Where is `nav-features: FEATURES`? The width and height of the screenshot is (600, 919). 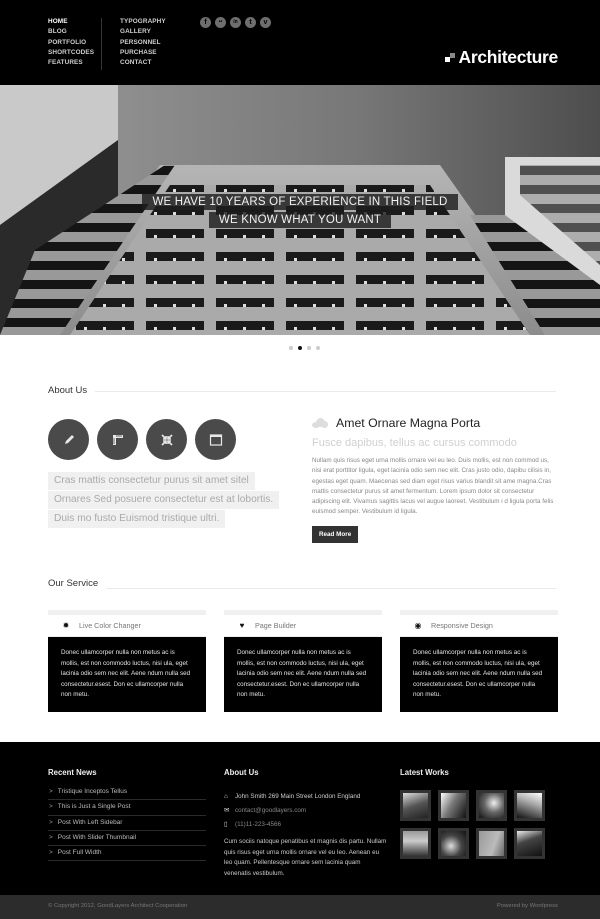 nav-features: FEATURES is located at coordinates (71, 63).